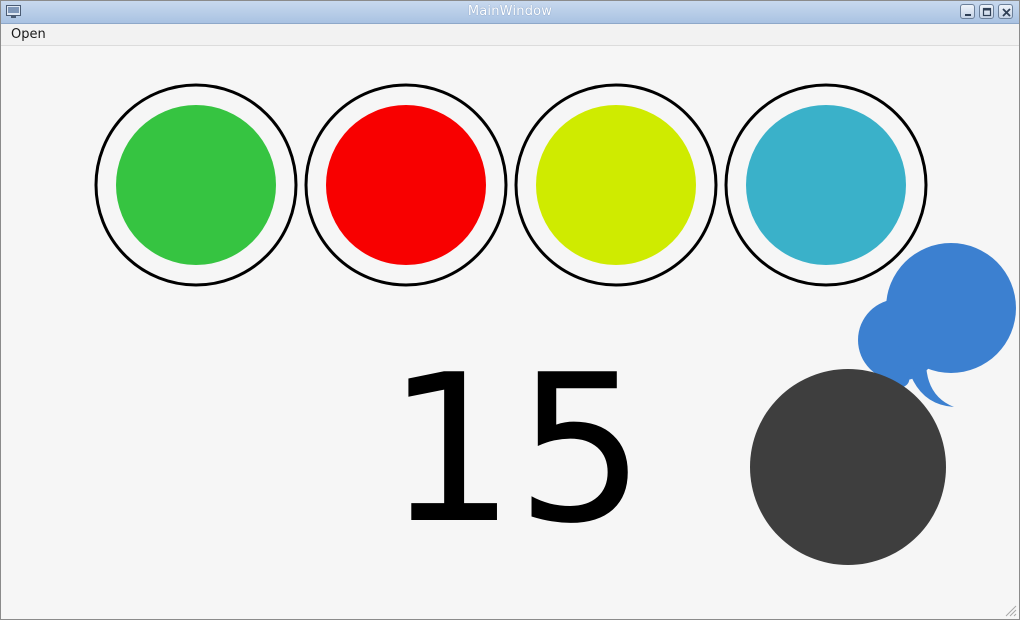 The image size is (1020, 620). What do you see at coordinates (196, 185) in the screenshot?
I see `light-green` at bounding box center [196, 185].